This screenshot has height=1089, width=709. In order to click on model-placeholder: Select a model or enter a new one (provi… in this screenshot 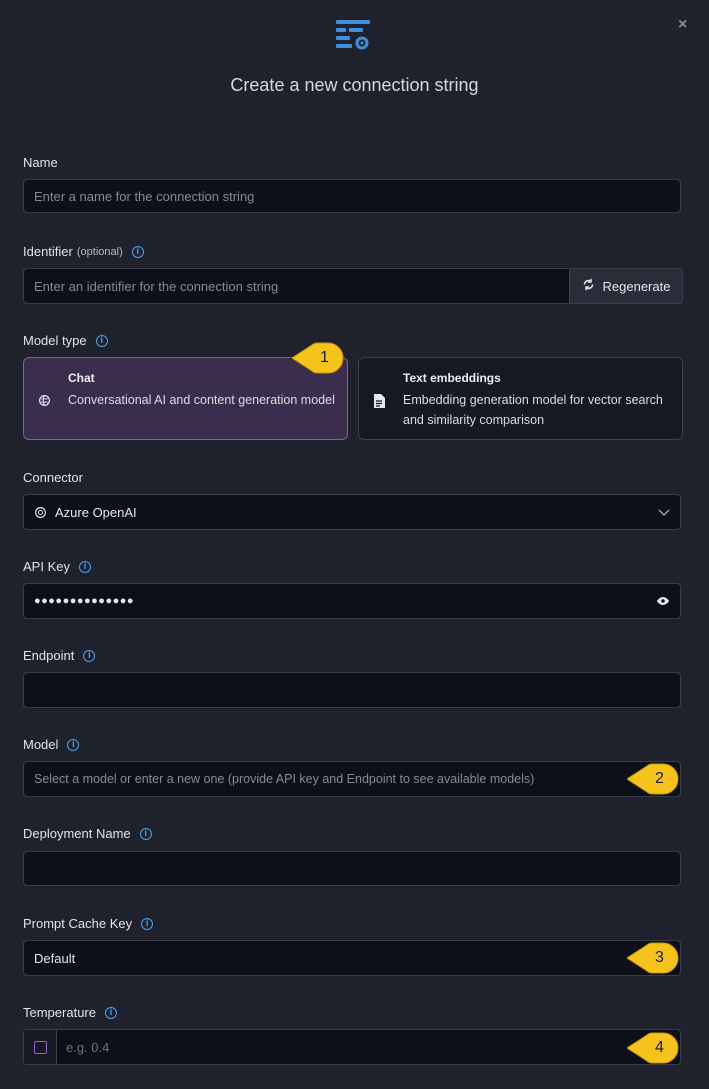, I will do `click(284, 779)`.